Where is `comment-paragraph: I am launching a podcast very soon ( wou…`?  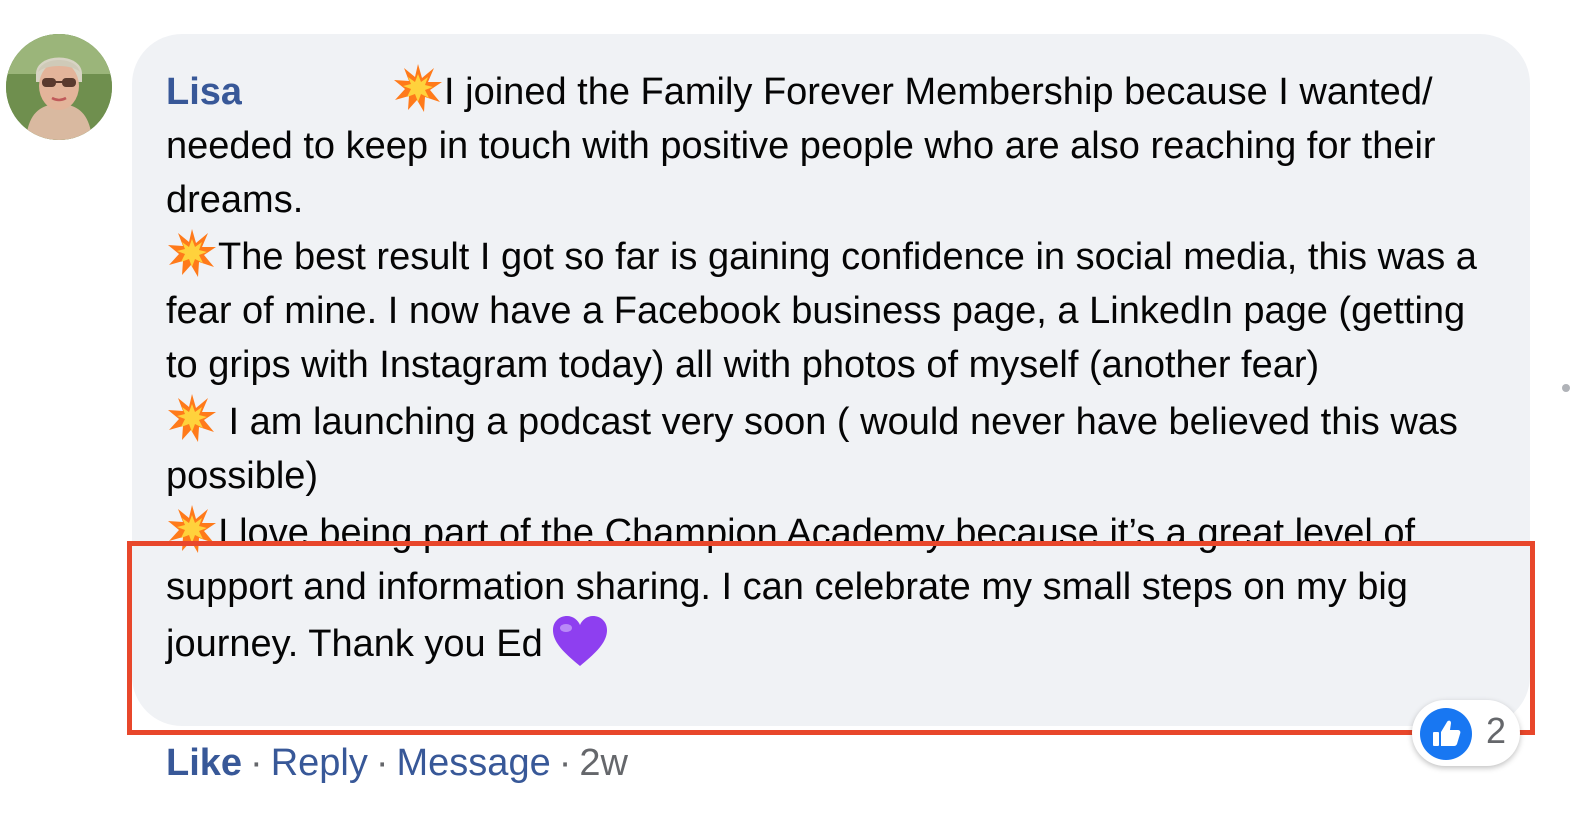 comment-paragraph: I am launching a podcast very soon ( wou… is located at coordinates (836, 447).